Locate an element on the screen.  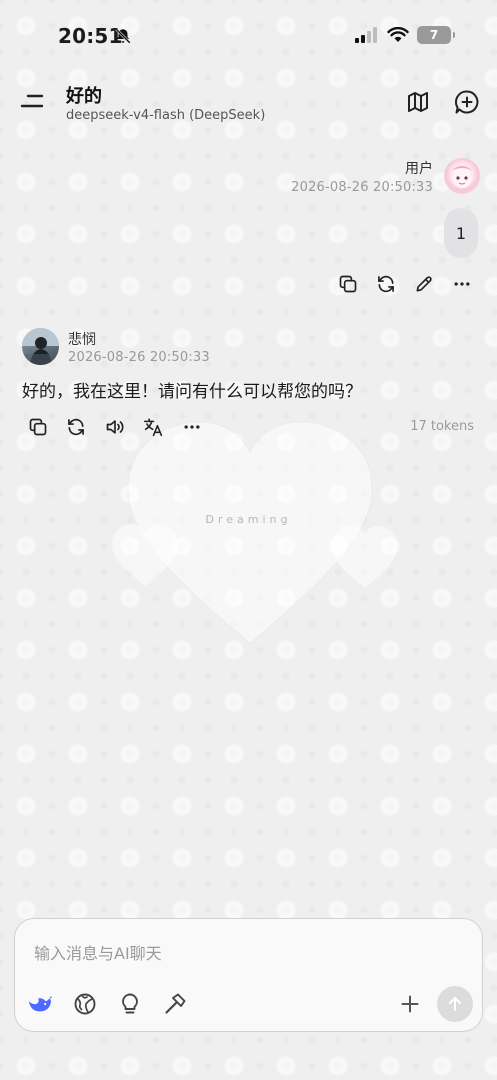
web-search-button is located at coordinates (85, 1004).